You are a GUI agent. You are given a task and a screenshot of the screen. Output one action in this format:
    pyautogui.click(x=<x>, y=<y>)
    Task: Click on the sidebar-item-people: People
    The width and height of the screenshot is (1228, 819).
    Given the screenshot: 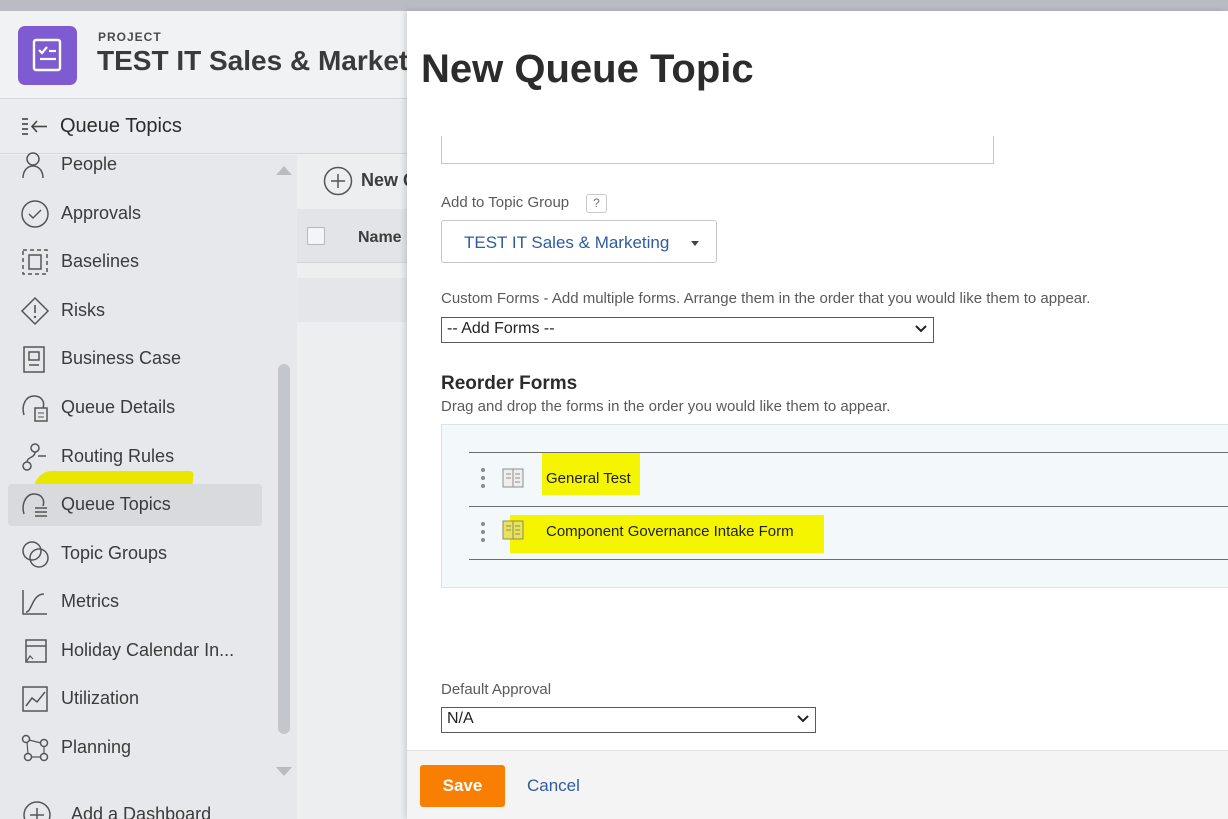 What is the action you would take?
    pyautogui.click(x=135, y=165)
    